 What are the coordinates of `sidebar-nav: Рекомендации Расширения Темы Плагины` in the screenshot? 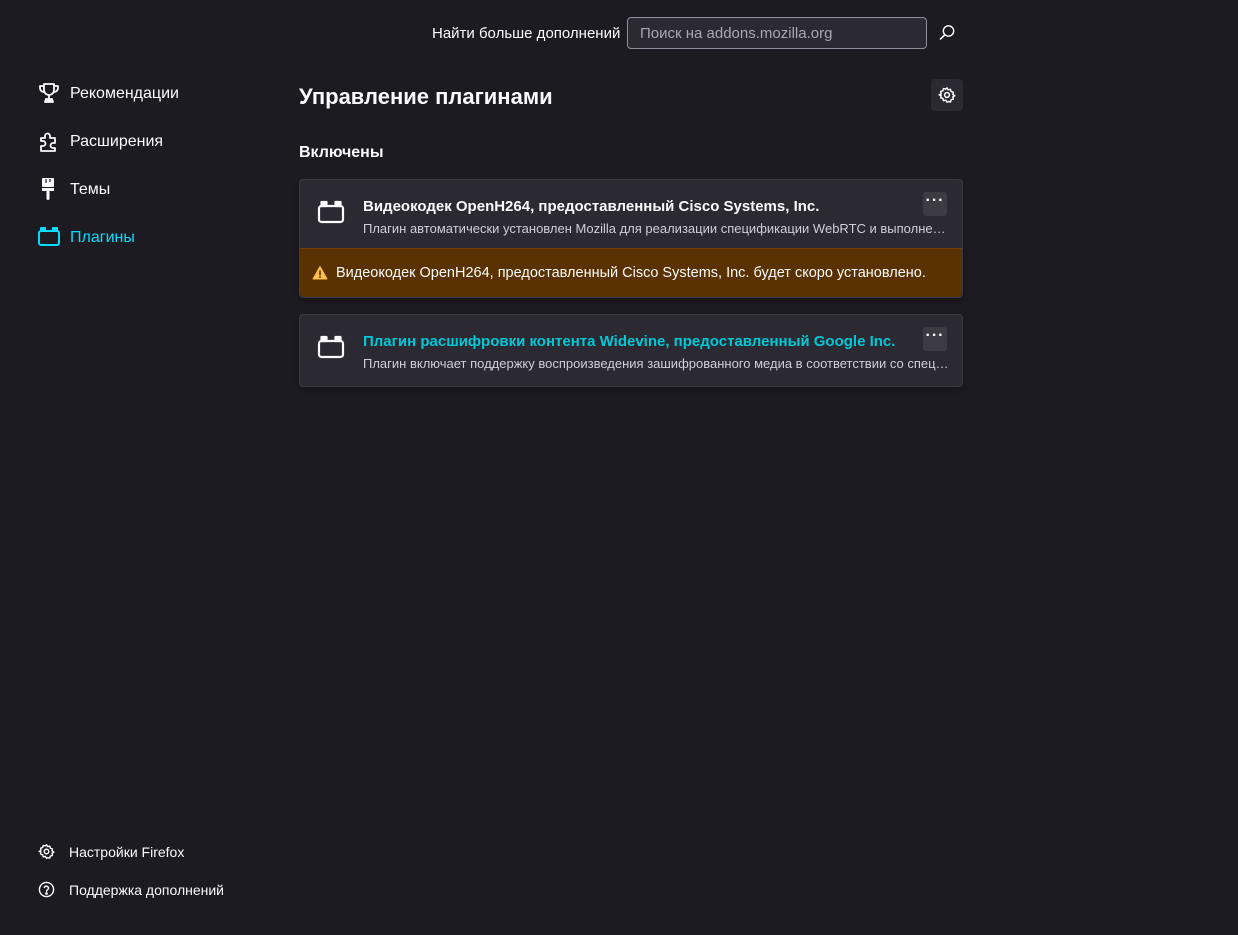 It's located at (130, 166).